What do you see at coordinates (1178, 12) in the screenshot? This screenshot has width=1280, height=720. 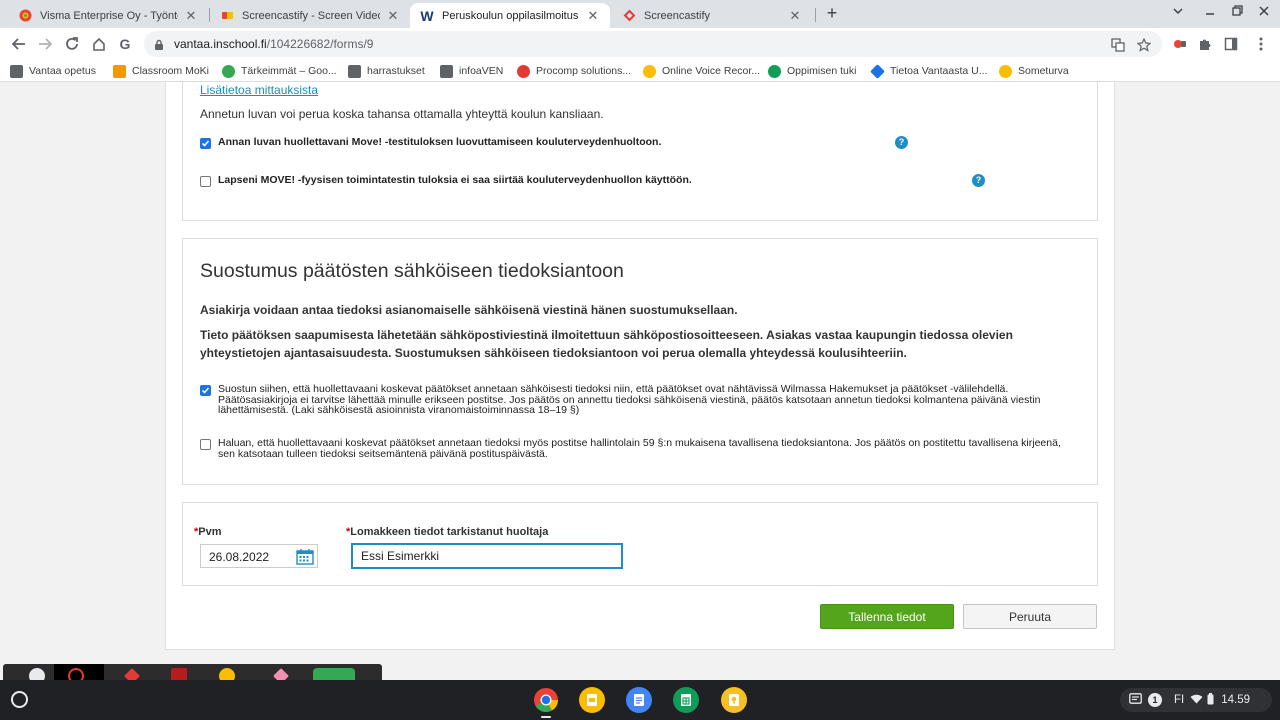 I see `tab-search-chevron-icon` at bounding box center [1178, 12].